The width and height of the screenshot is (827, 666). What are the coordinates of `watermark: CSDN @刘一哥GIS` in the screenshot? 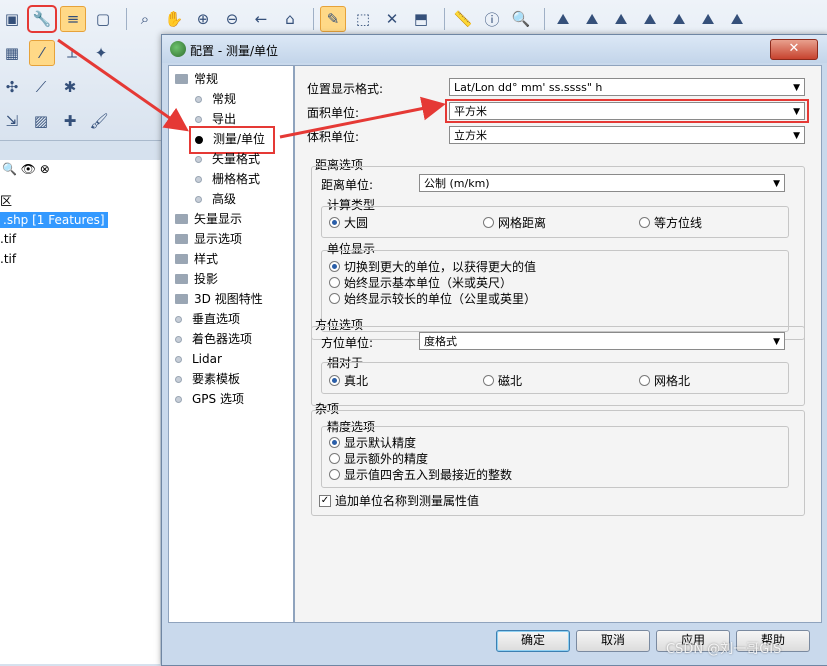 It's located at (724, 649).